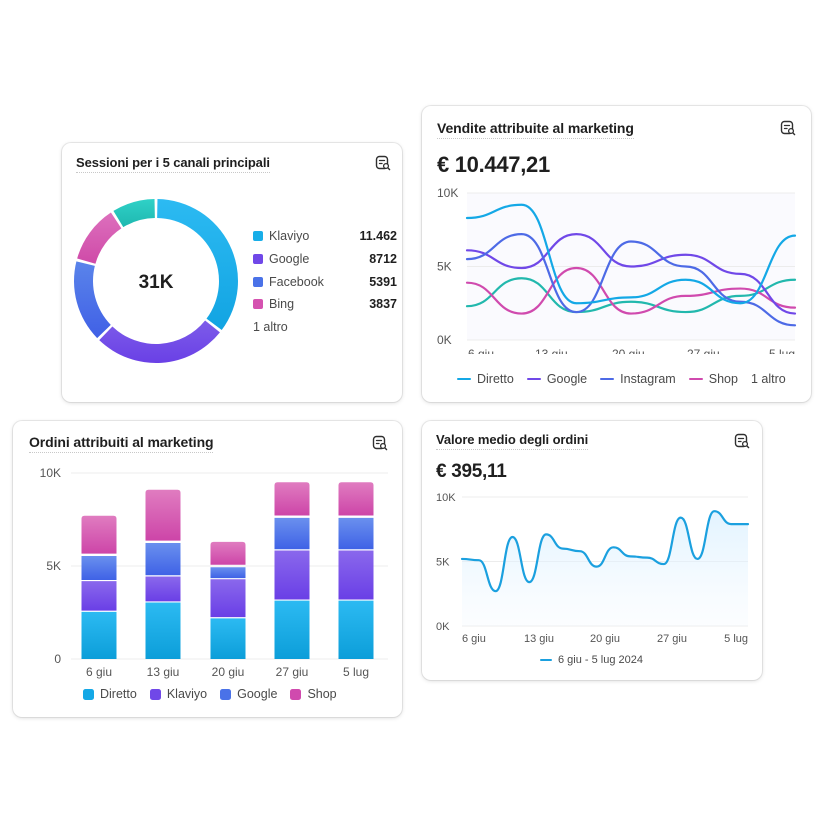 The height and width of the screenshot is (824, 824). I want to click on orders-legend: Diretto Klaviyo Google Shop, so click(216, 694).